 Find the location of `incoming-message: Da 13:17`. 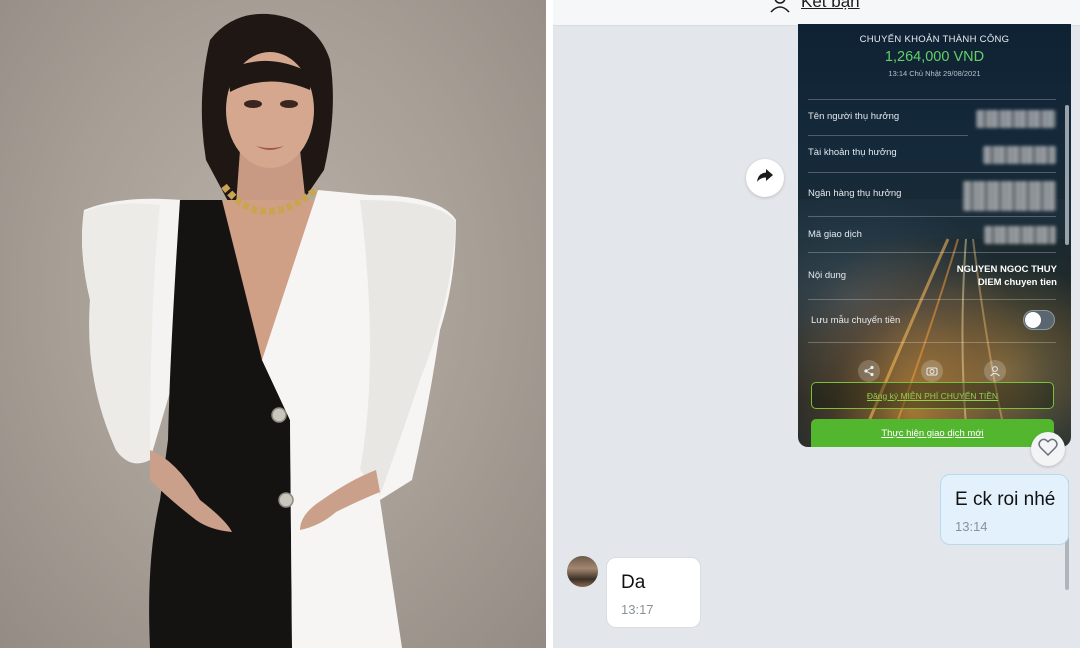

incoming-message: Da 13:17 is located at coordinates (653, 592).